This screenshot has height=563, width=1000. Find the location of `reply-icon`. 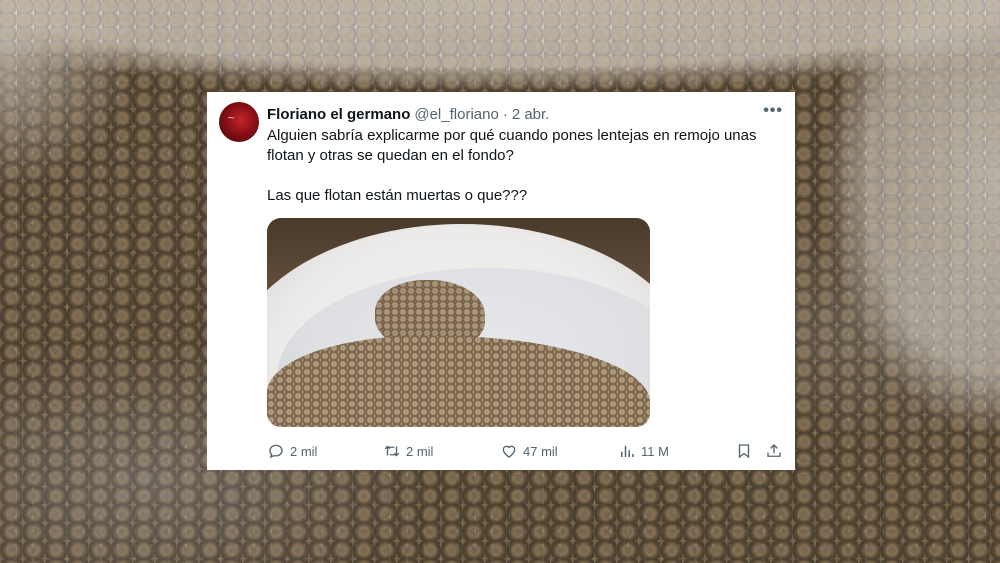

reply-icon is located at coordinates (276, 451).